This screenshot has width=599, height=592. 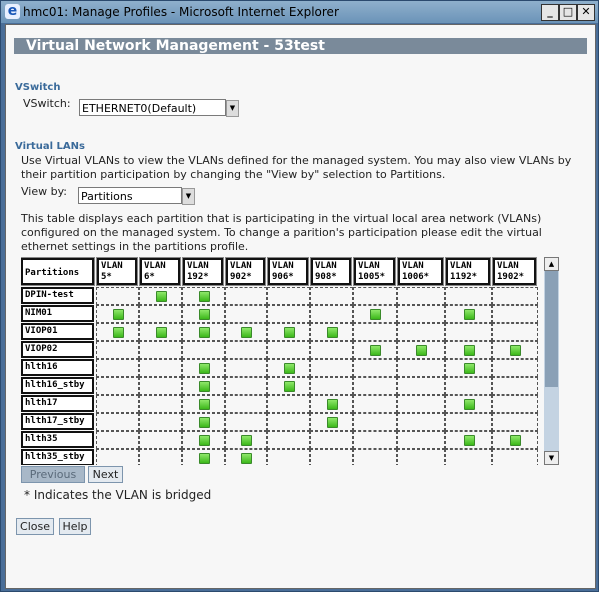 What do you see at coordinates (551, 264) in the screenshot?
I see `scroll-up-icon: ▲` at bounding box center [551, 264].